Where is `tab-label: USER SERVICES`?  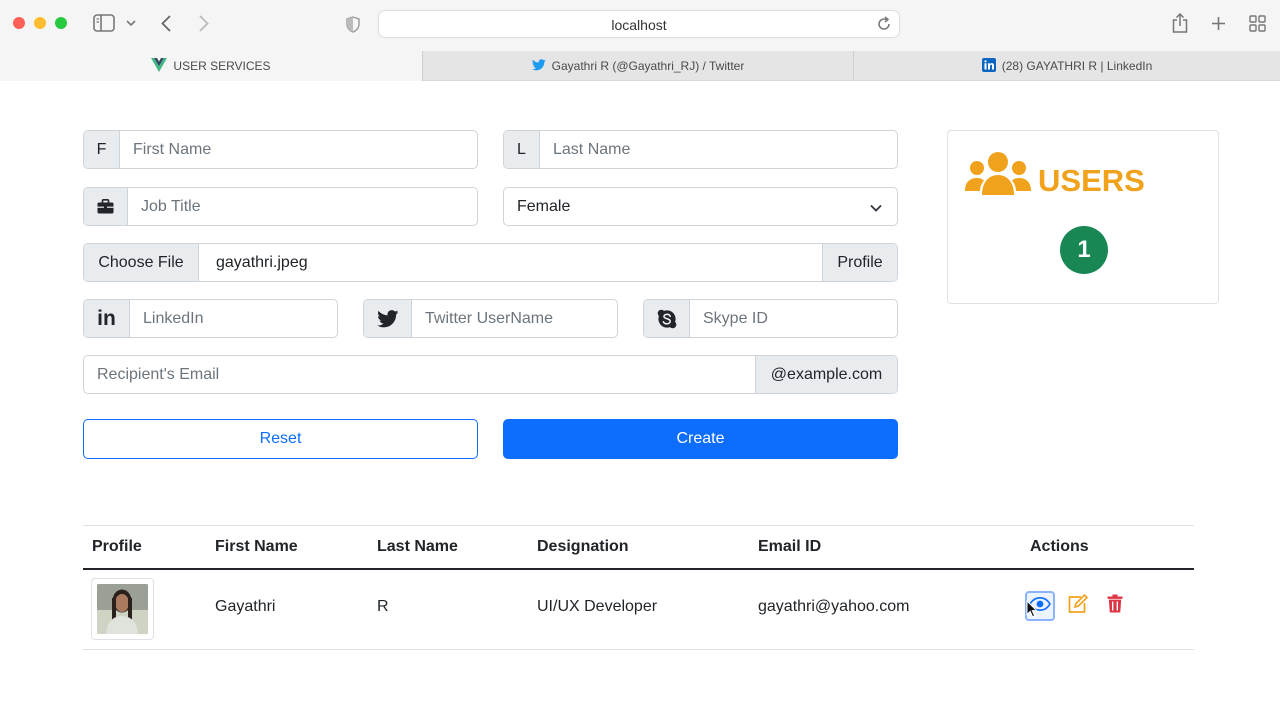 tab-label: USER SERVICES is located at coordinates (222, 66).